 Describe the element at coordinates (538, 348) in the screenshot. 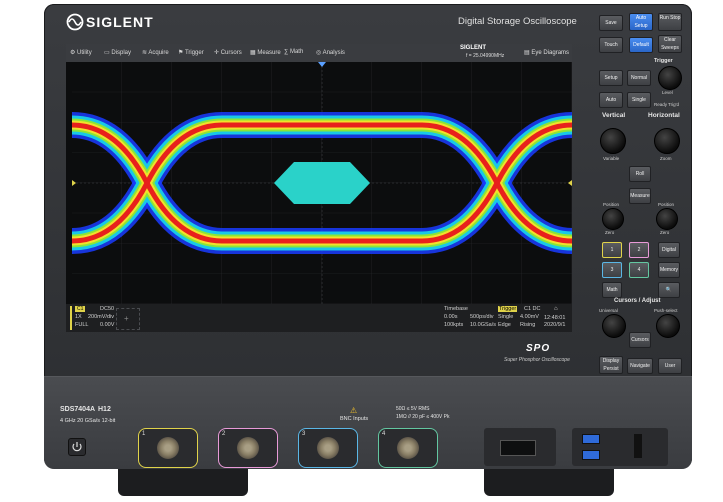

I see `spo-logo: SPO` at that location.